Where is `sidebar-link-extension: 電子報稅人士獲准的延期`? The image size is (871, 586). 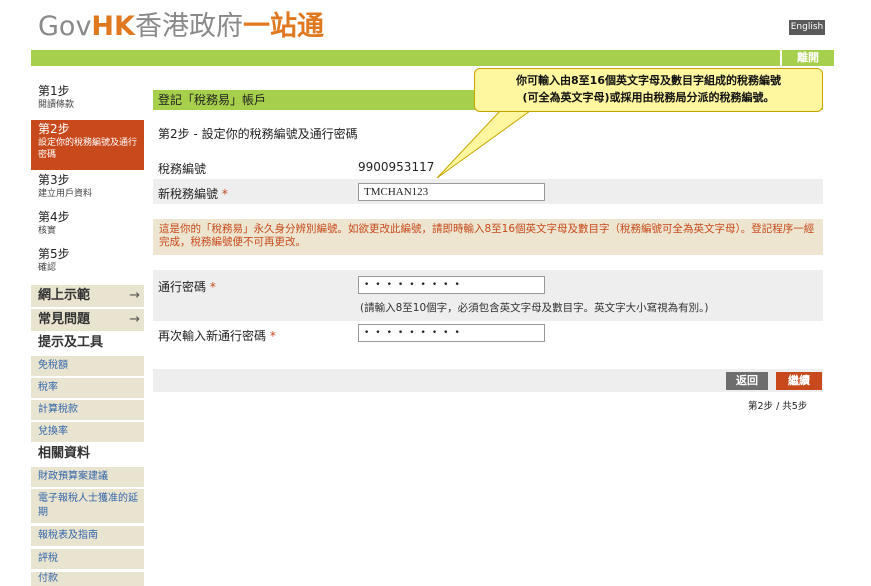 sidebar-link-extension: 電子報稅人士獲准的延期 is located at coordinates (87, 506).